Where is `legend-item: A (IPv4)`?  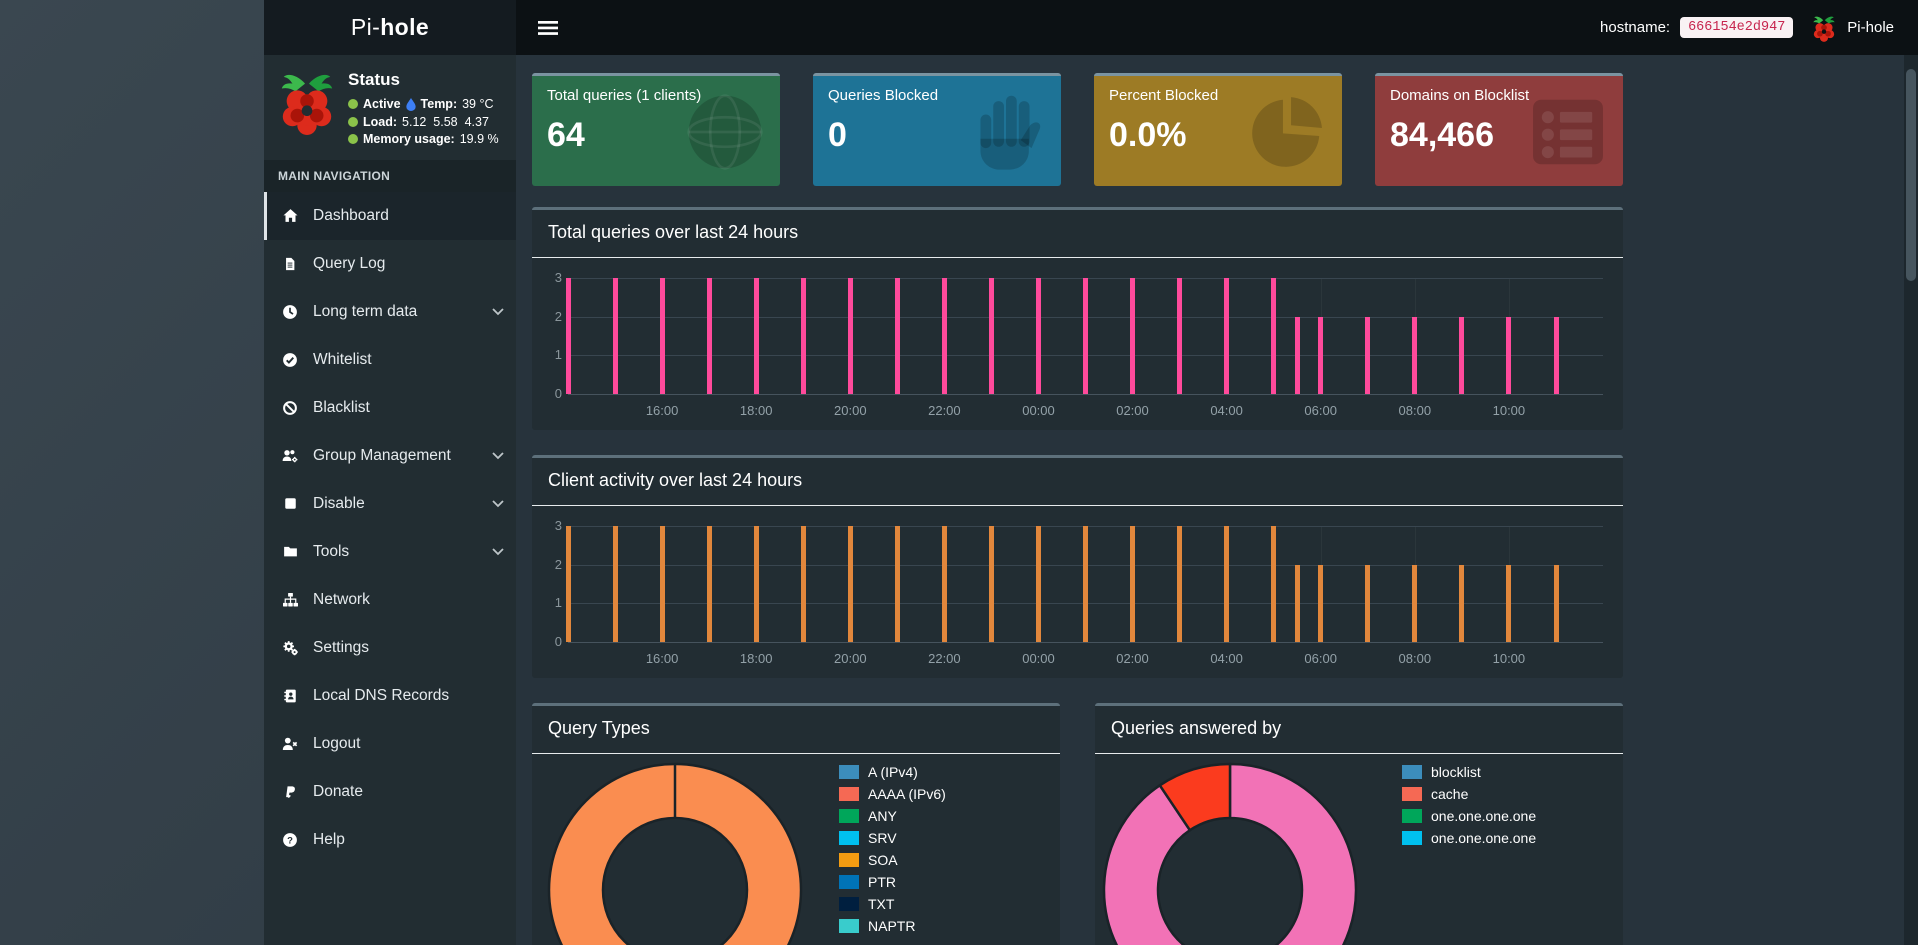 legend-item: A (IPv4) is located at coordinates (892, 772).